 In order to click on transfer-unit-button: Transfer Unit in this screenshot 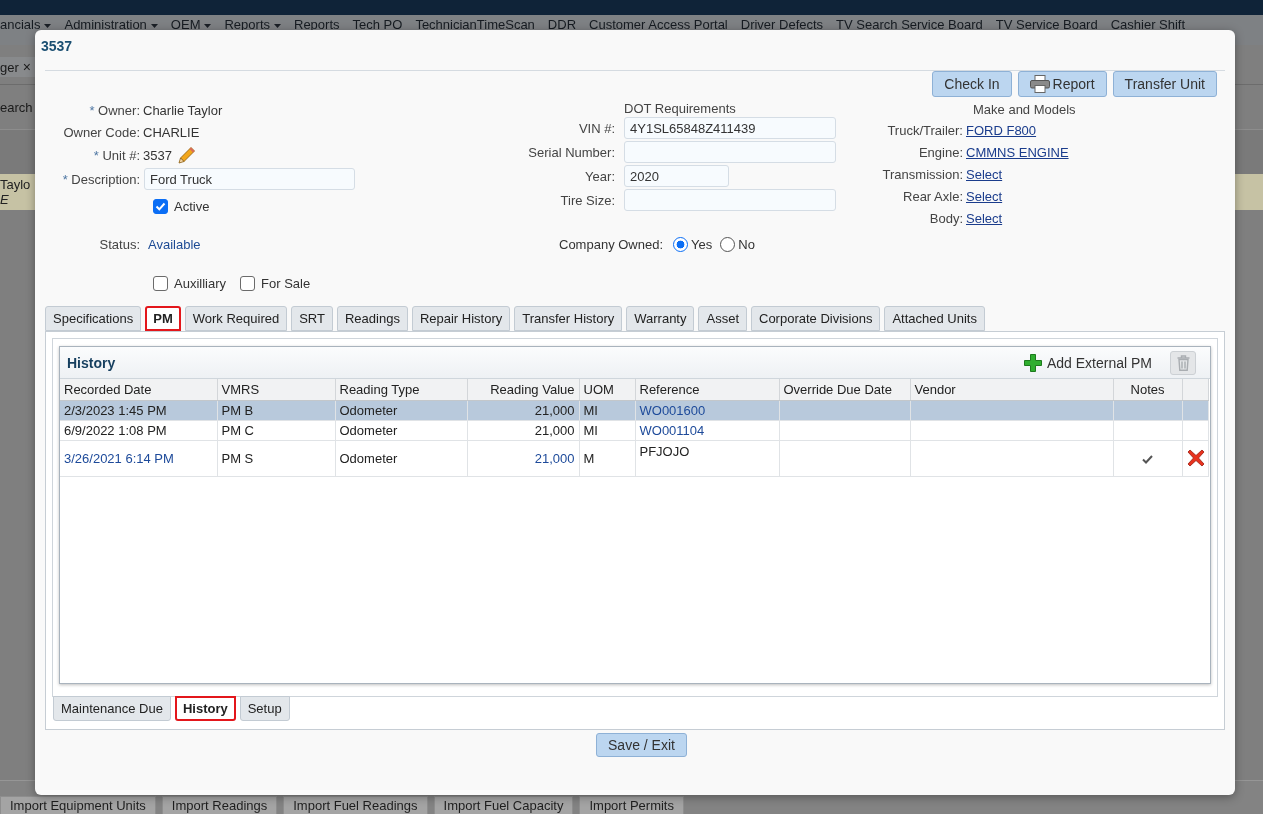, I will do `click(1164, 84)`.